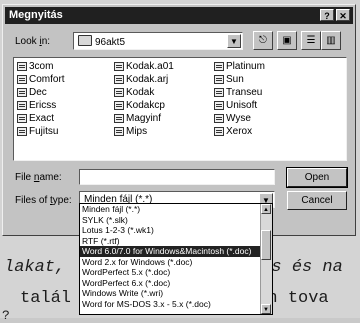 This screenshot has height=323, width=360. Describe the element at coordinates (41, 79) in the screenshot. I see `list-item: Comfort` at that location.